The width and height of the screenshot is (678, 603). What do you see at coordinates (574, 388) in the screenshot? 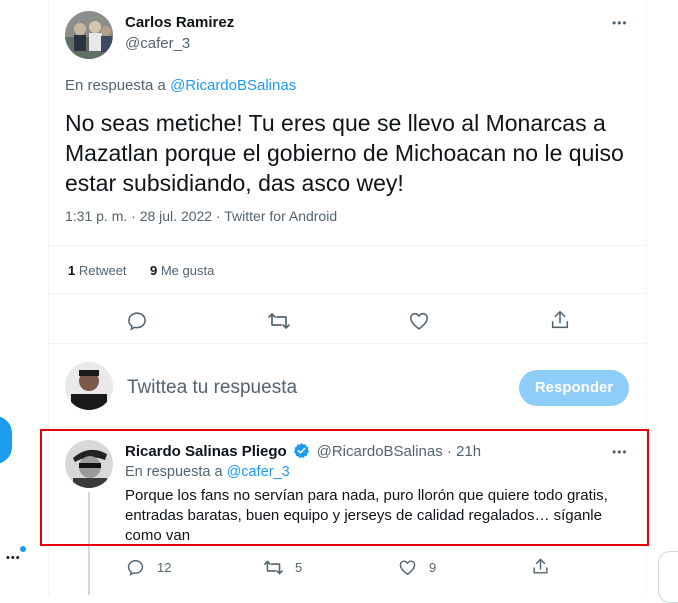
I see `respond-button: Responder` at bounding box center [574, 388].